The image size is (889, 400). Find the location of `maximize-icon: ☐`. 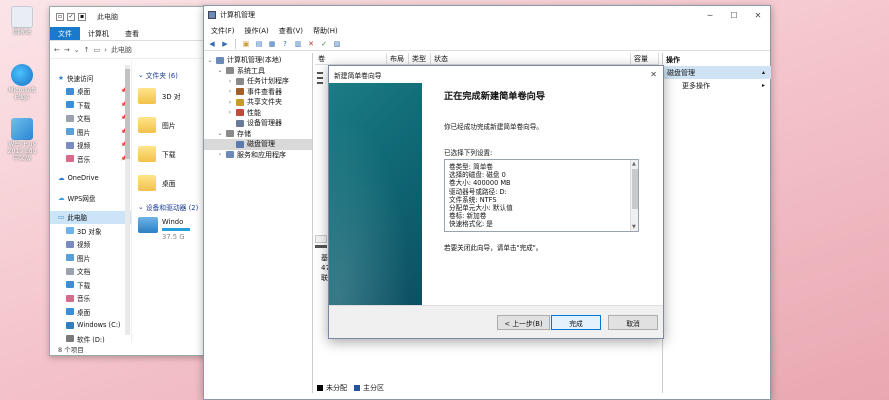

maximize-icon: ☐ is located at coordinates (734, 15).